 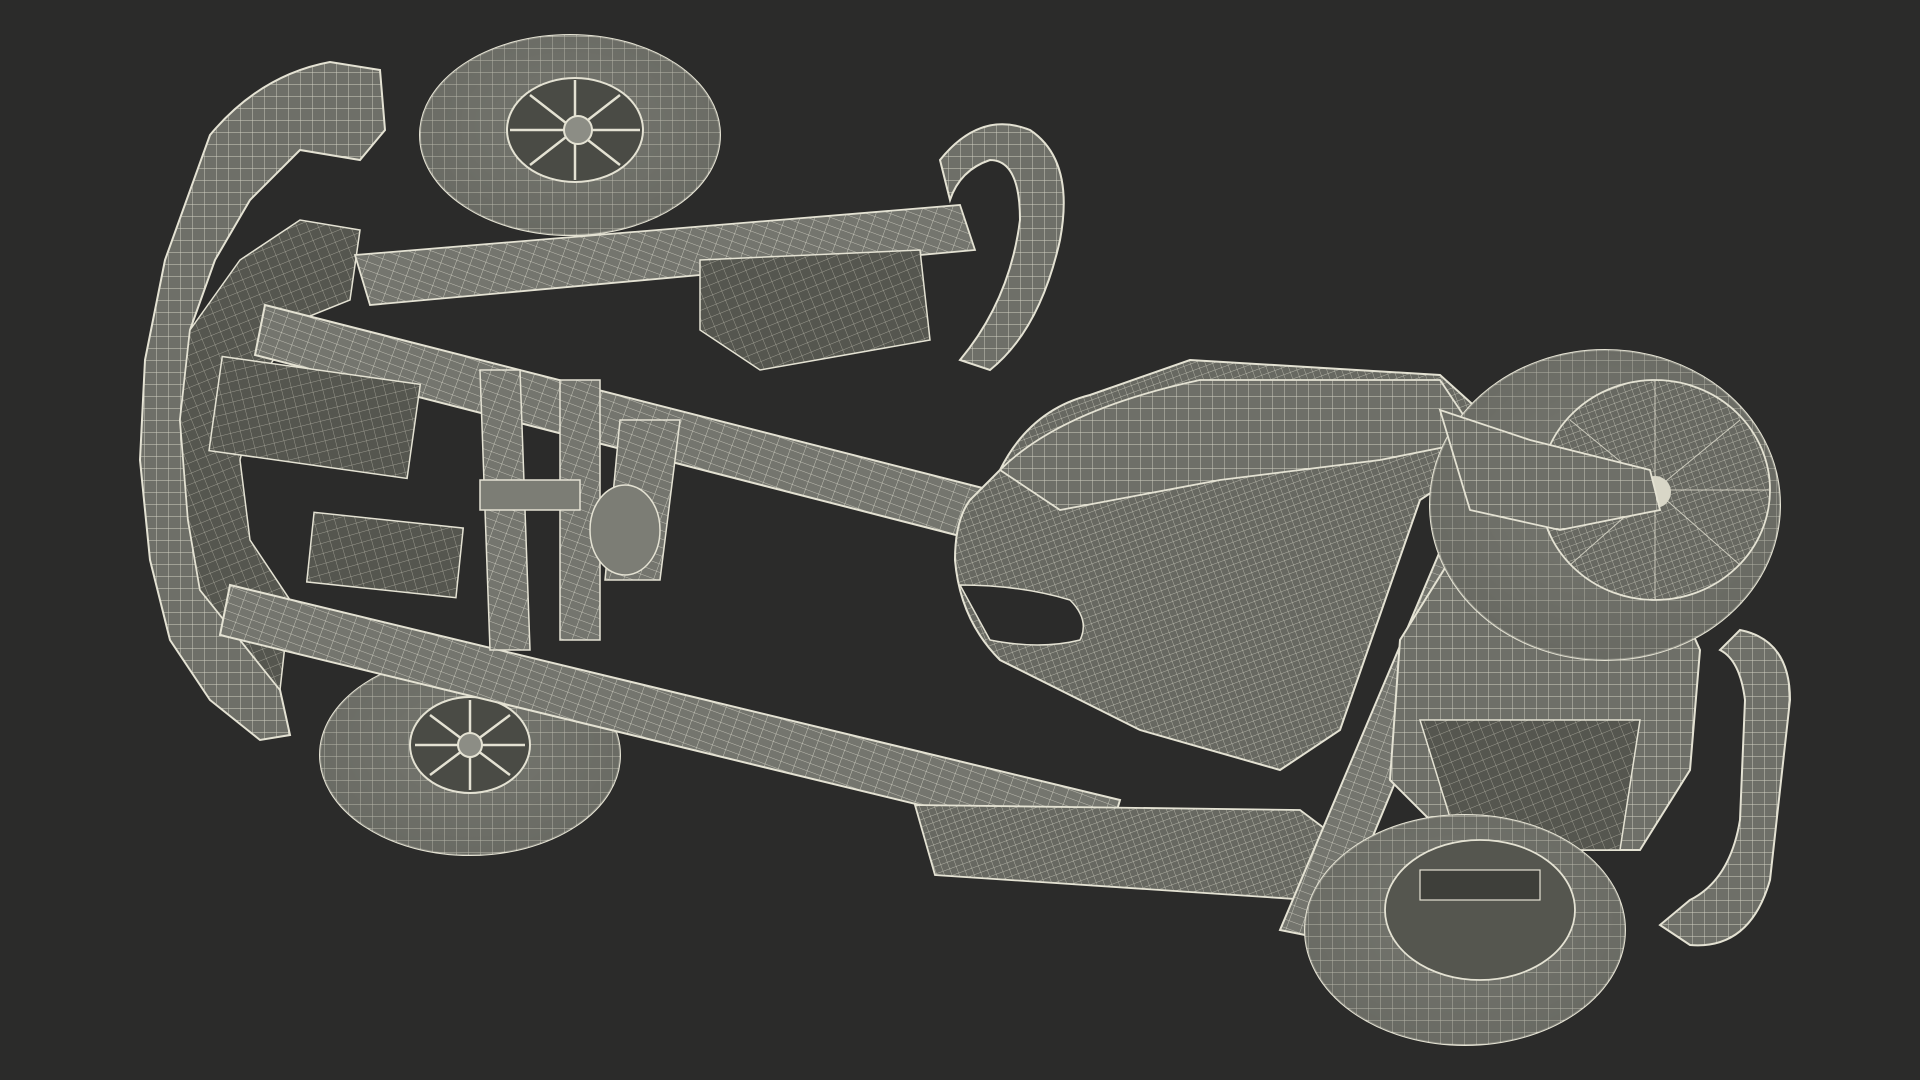 I want to click on rear-right-wheel, so click(x=1465, y=930).